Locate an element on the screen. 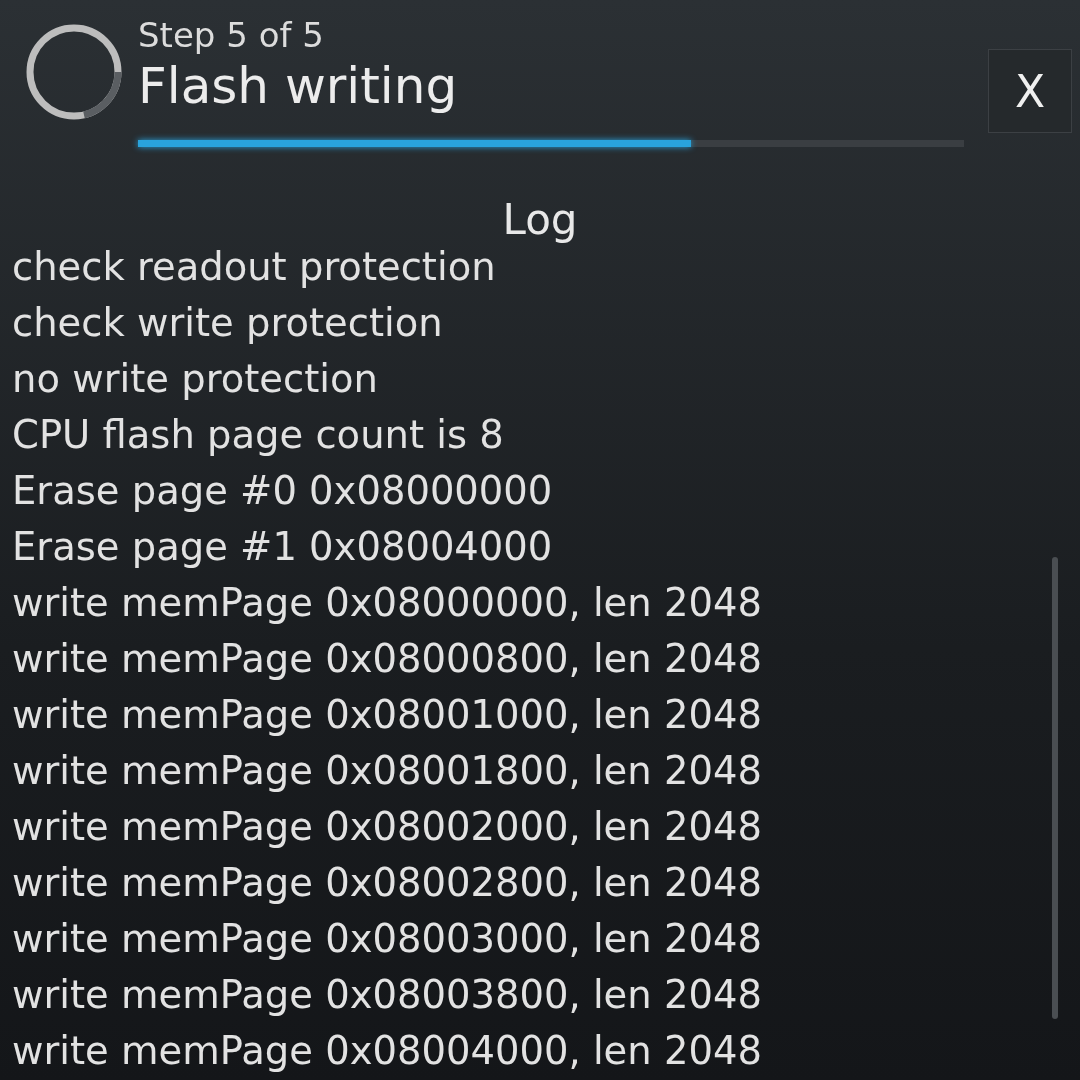 The image size is (1080, 1080). log-line: write memPage 0x08002800, len 2048 is located at coordinates (387, 883).